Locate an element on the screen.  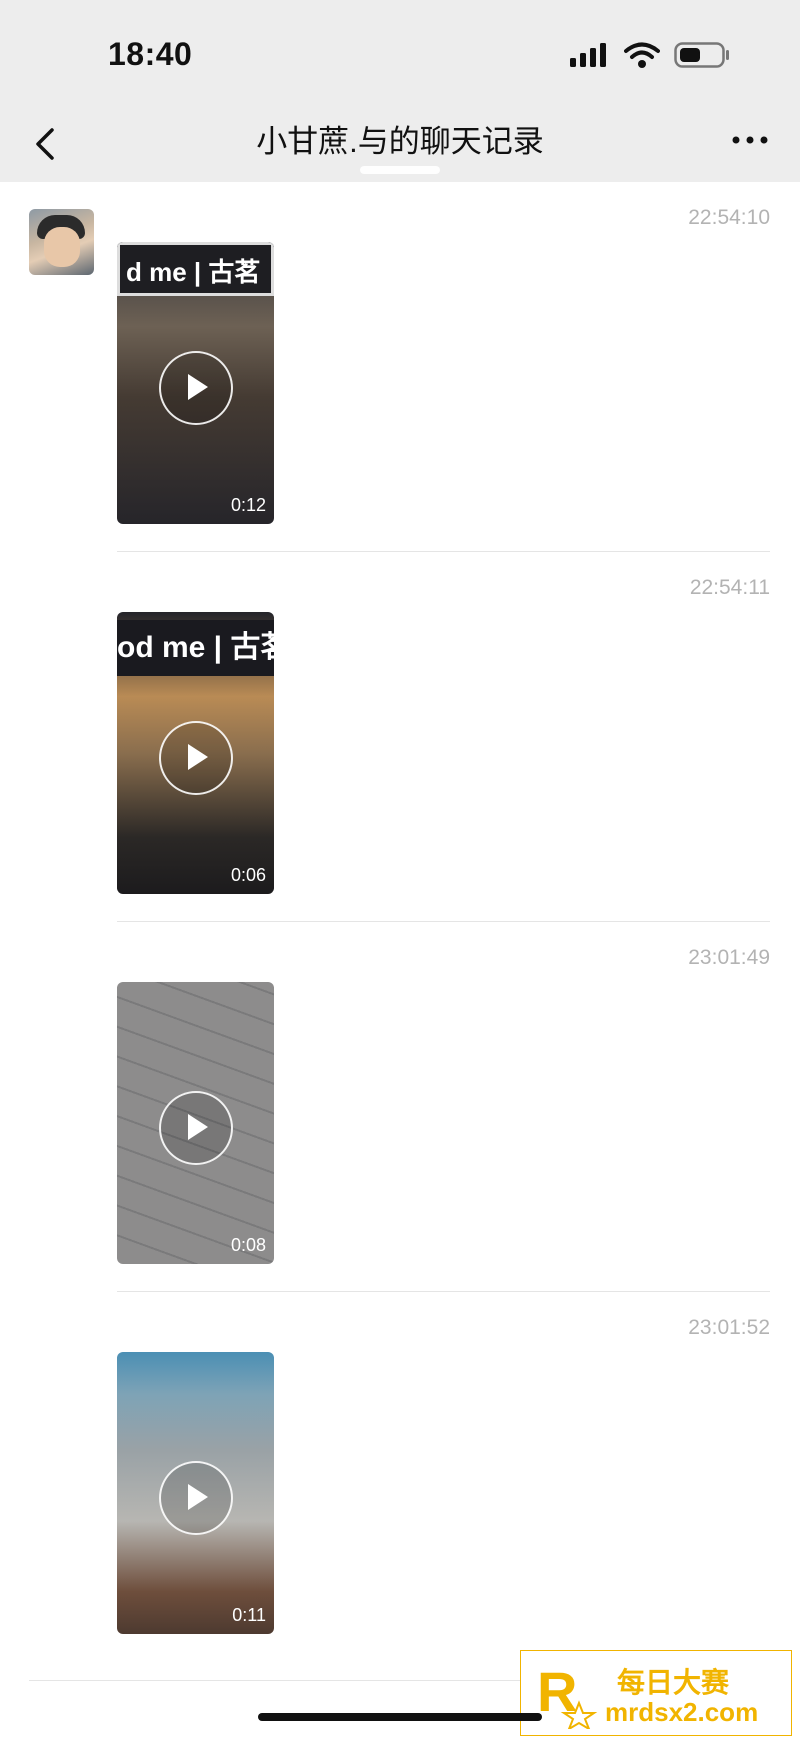
watermark-url: mrdsx2.com is located at coordinates (682, 1712).